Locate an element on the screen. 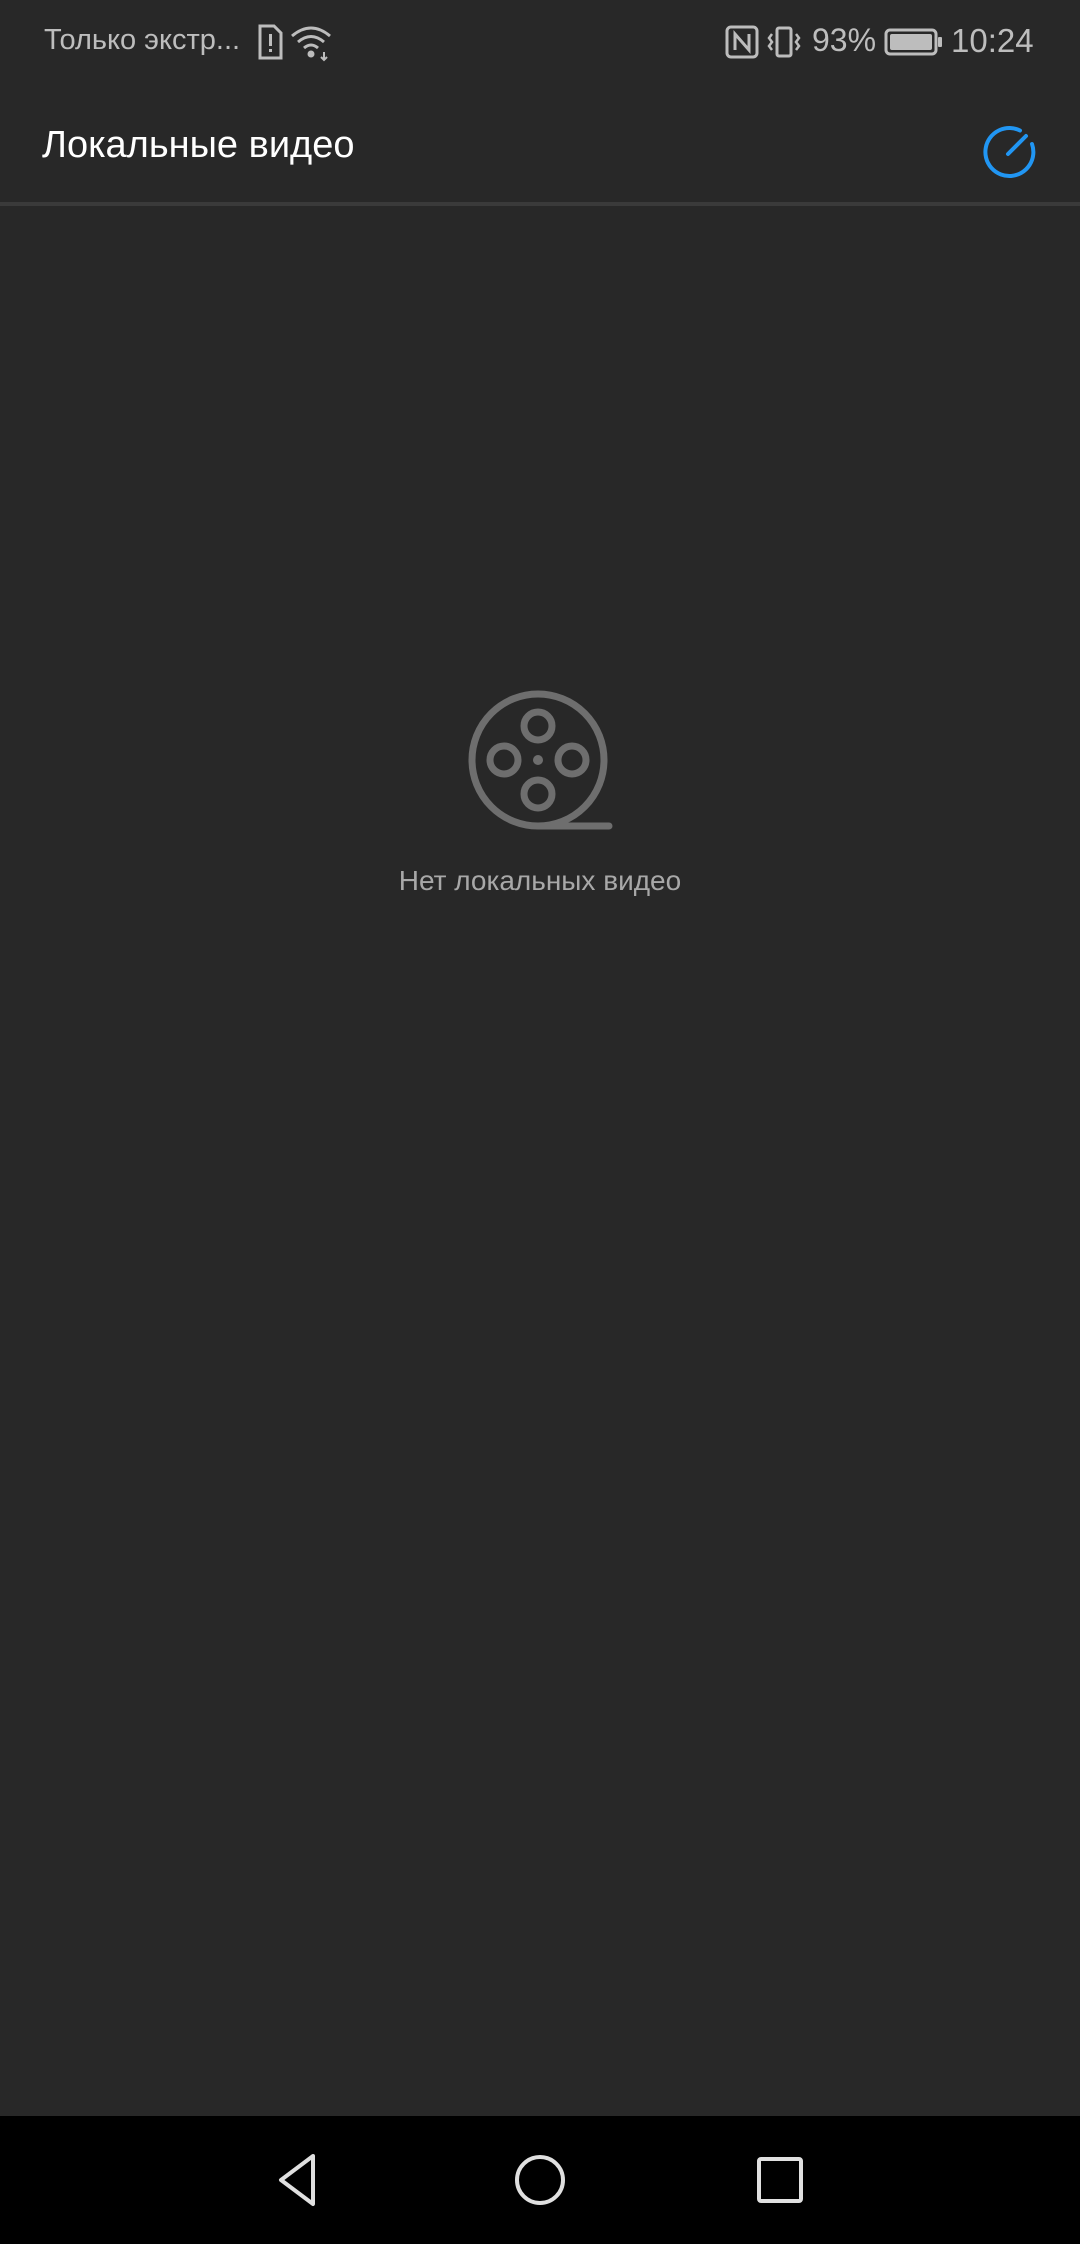 This screenshot has width=1080, height=2244. home-button is located at coordinates (540, 2180).